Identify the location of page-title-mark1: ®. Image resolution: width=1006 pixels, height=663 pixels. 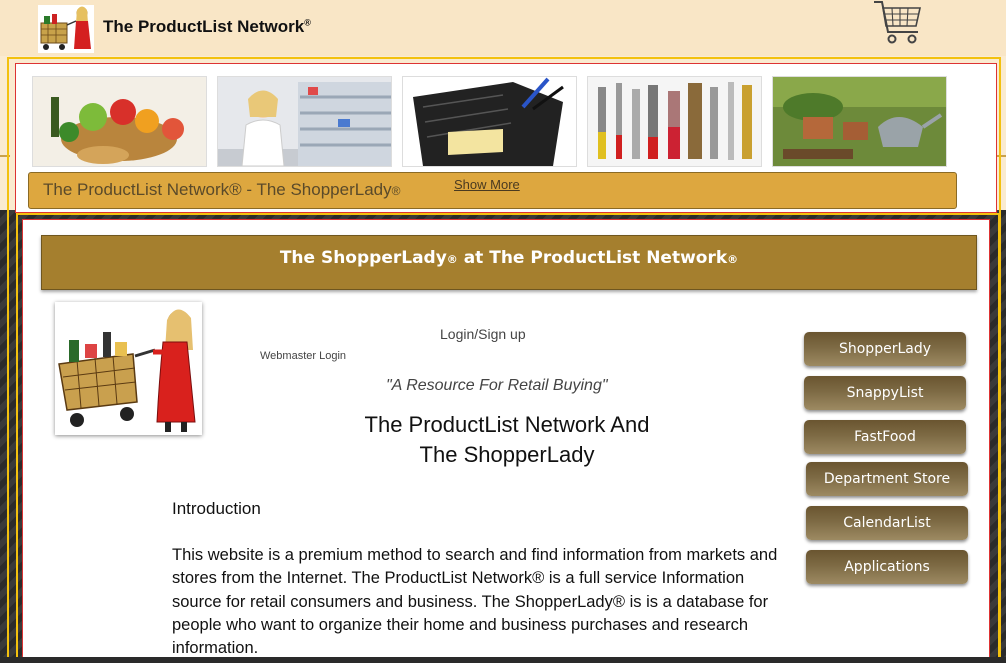
(452, 259).